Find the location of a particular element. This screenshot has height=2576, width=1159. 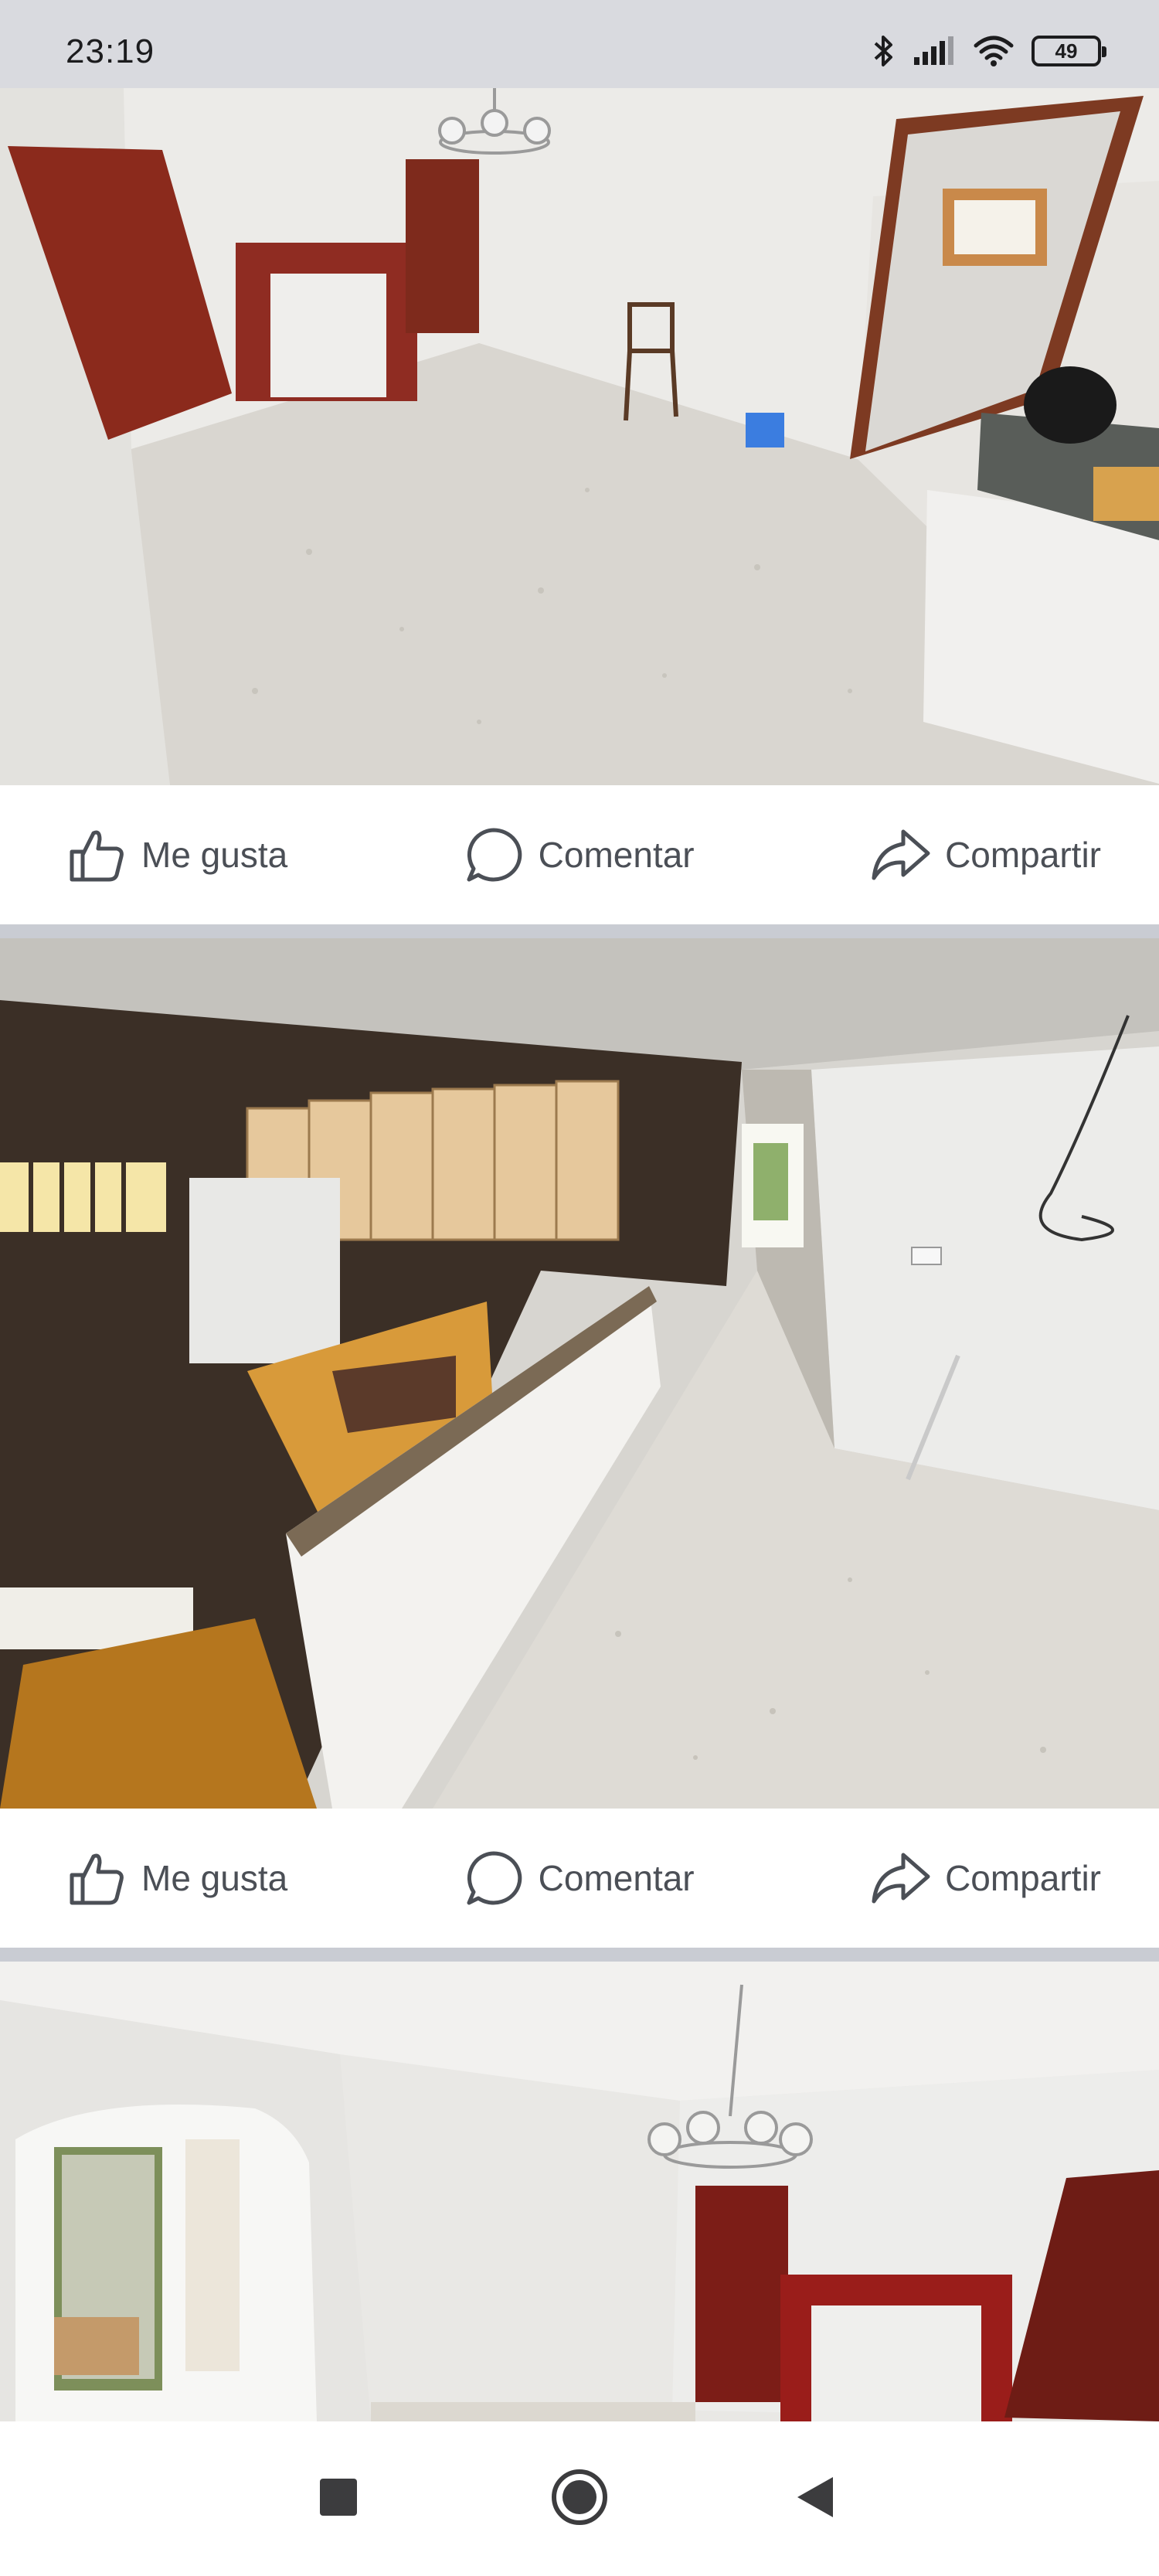

post-actions-1: Me gusta Comentar Compartir is located at coordinates (579, 854).